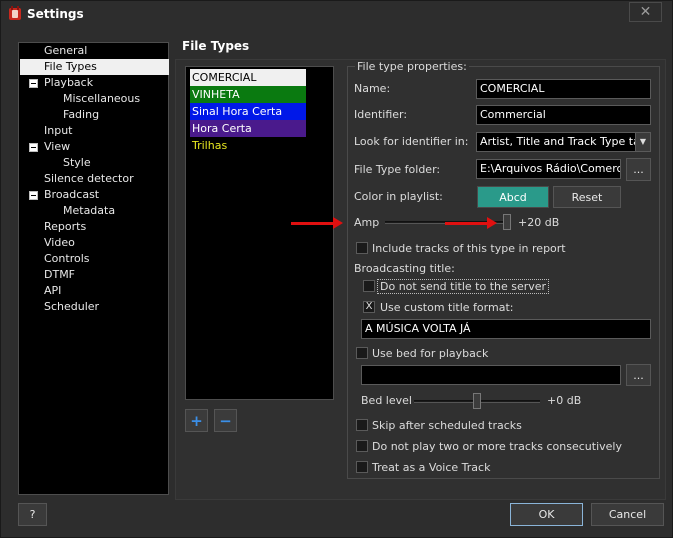 This screenshot has height=538, width=673. What do you see at coordinates (642, 142) in the screenshot?
I see `chevron-down-icon: ▼` at bounding box center [642, 142].